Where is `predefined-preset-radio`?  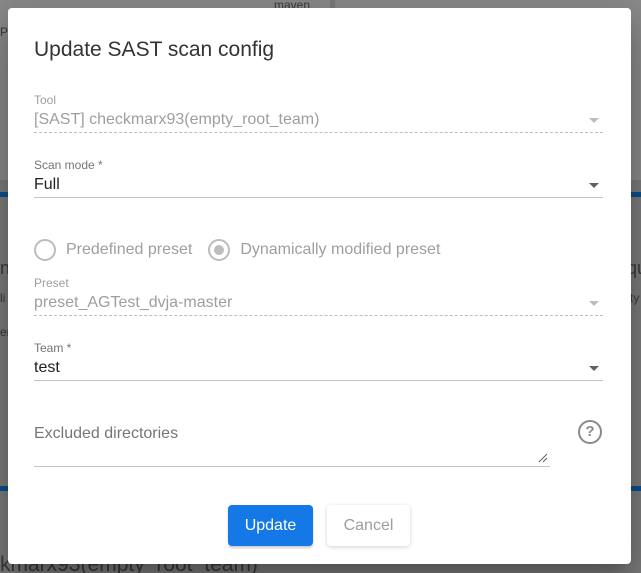 predefined-preset-radio is located at coordinates (45, 250).